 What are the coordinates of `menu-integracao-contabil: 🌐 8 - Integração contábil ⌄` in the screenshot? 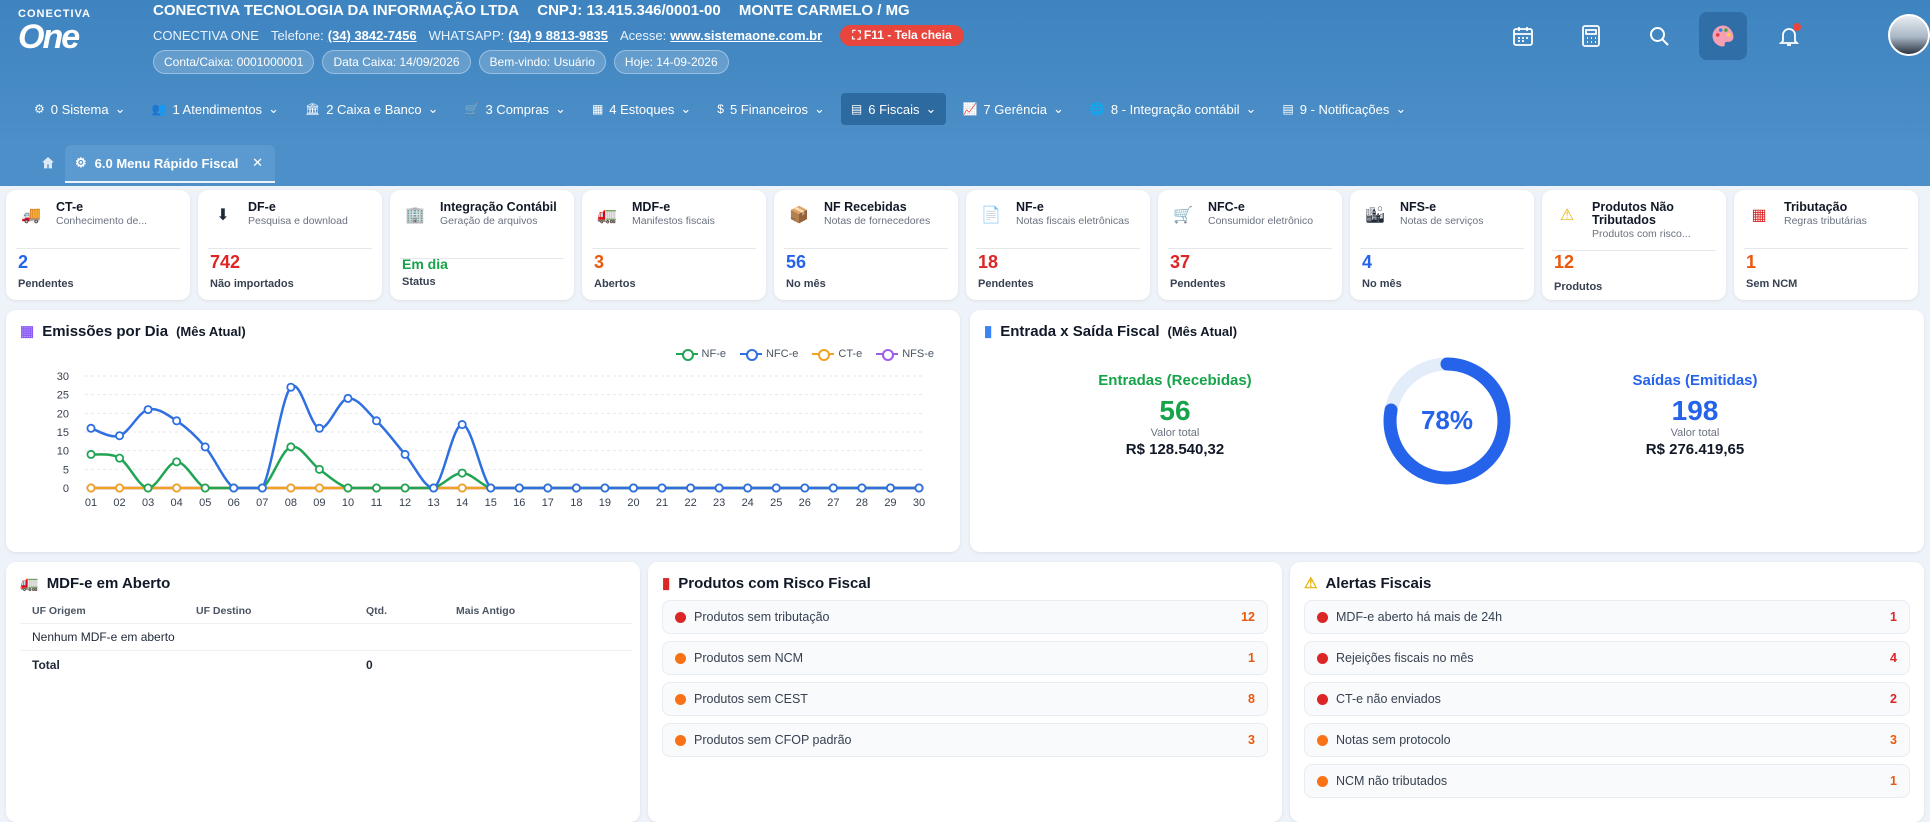 It's located at (1173, 109).